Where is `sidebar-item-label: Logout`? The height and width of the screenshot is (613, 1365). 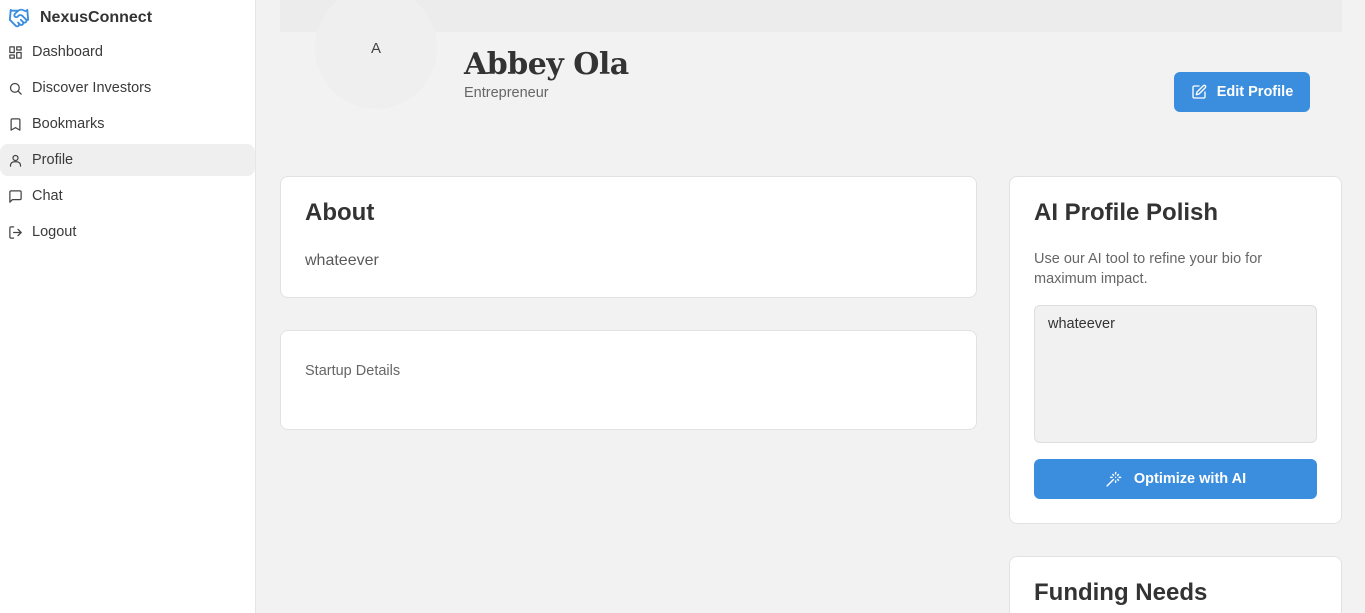 sidebar-item-label: Logout is located at coordinates (54, 232).